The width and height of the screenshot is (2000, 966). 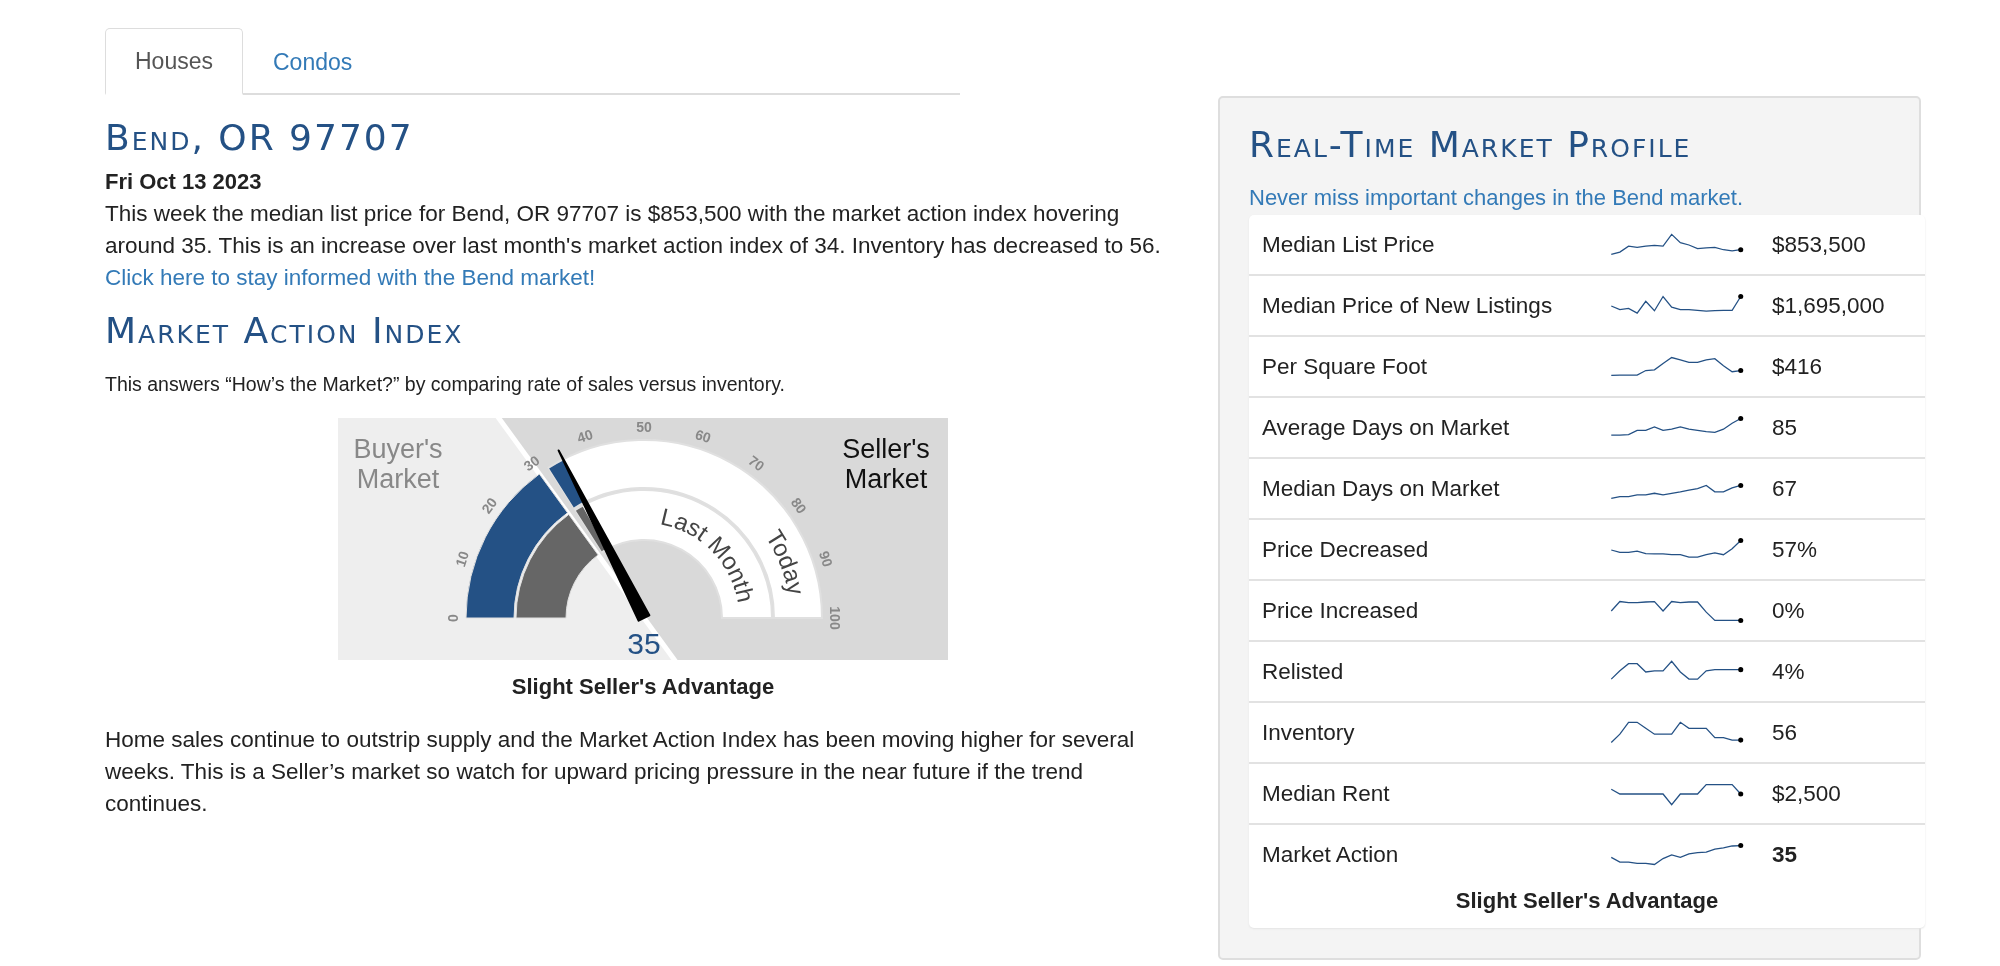 What do you see at coordinates (1326, 793) in the screenshot?
I see `metric-label: Median Rent` at bounding box center [1326, 793].